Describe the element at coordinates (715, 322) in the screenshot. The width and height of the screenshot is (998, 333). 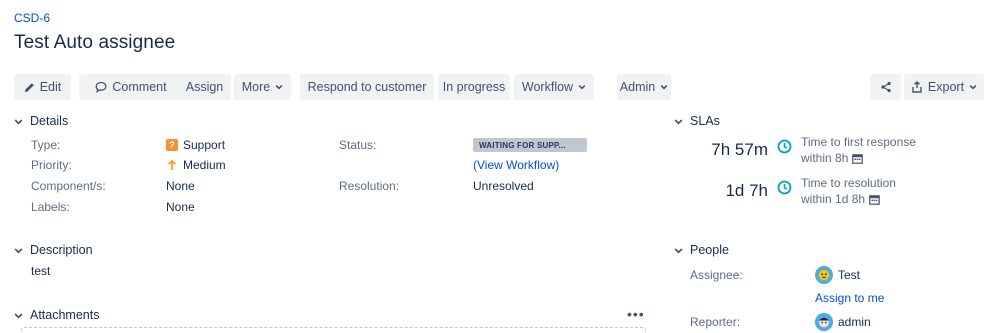
I see `reporter-label: Reporter:` at that location.